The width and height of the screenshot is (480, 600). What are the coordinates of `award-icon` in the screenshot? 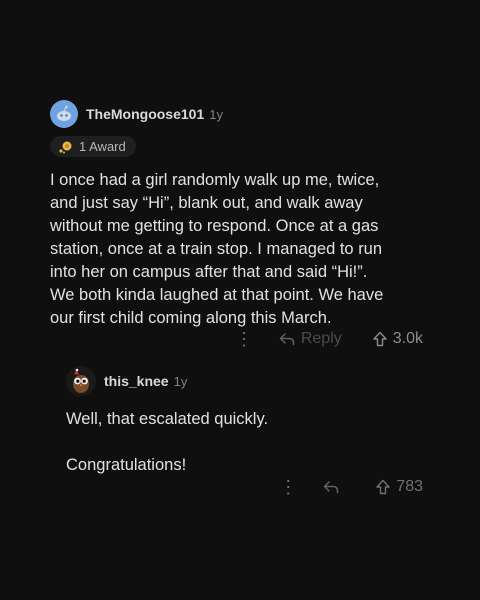 It's located at (66, 147).